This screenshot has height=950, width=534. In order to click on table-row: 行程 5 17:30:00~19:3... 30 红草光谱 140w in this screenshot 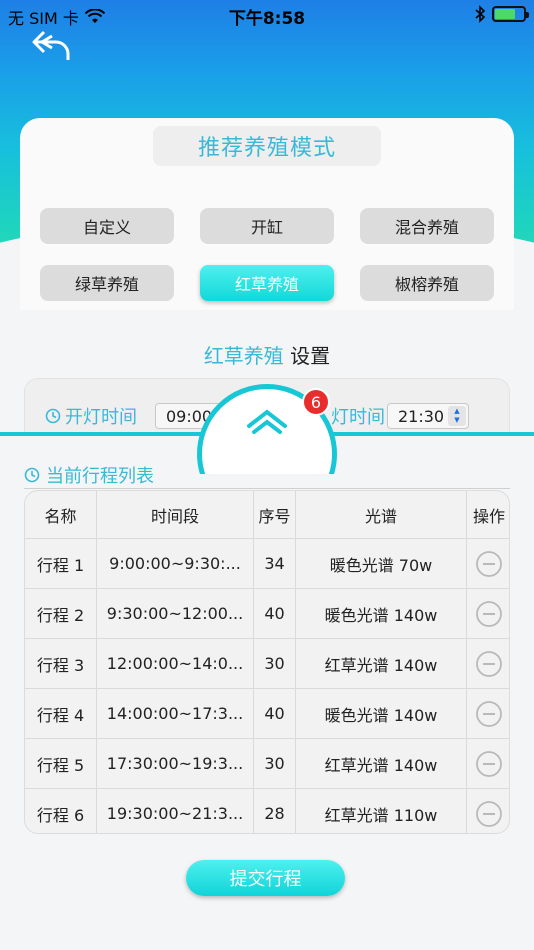, I will do `click(267, 764)`.